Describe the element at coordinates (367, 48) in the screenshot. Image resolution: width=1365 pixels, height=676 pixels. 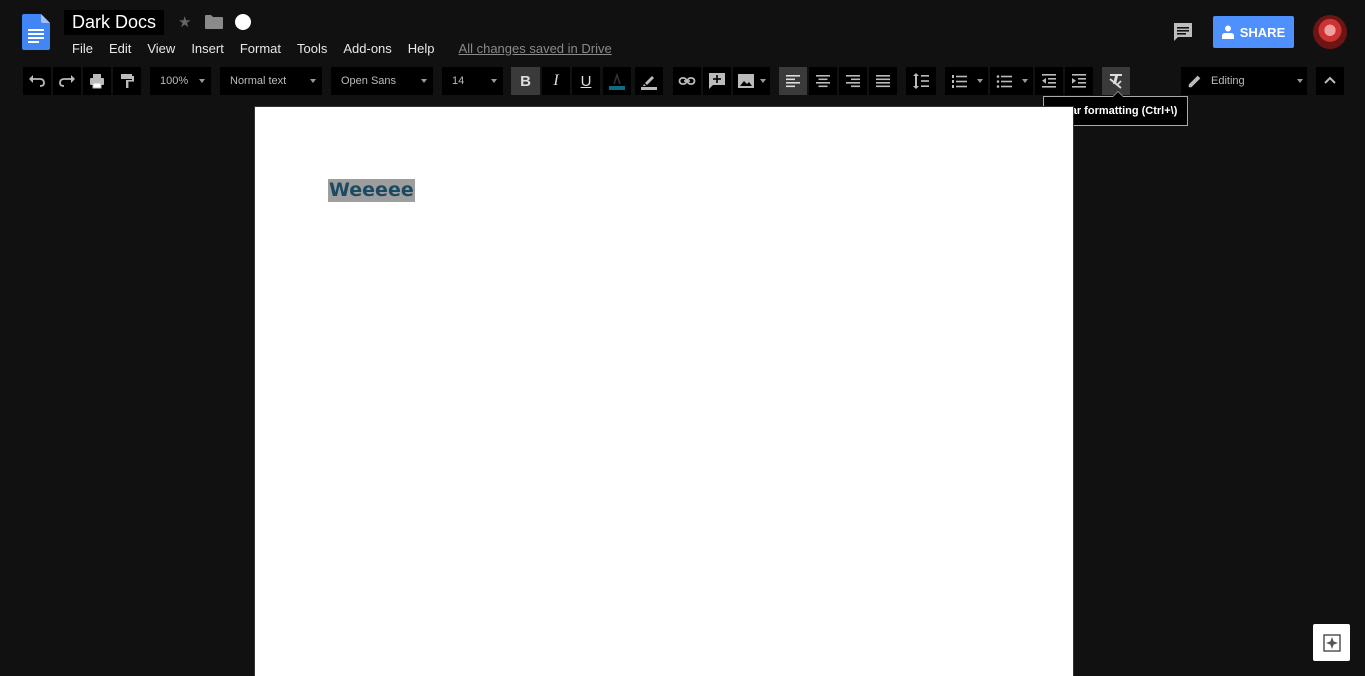
I see `menu-addons: Add-ons` at that location.